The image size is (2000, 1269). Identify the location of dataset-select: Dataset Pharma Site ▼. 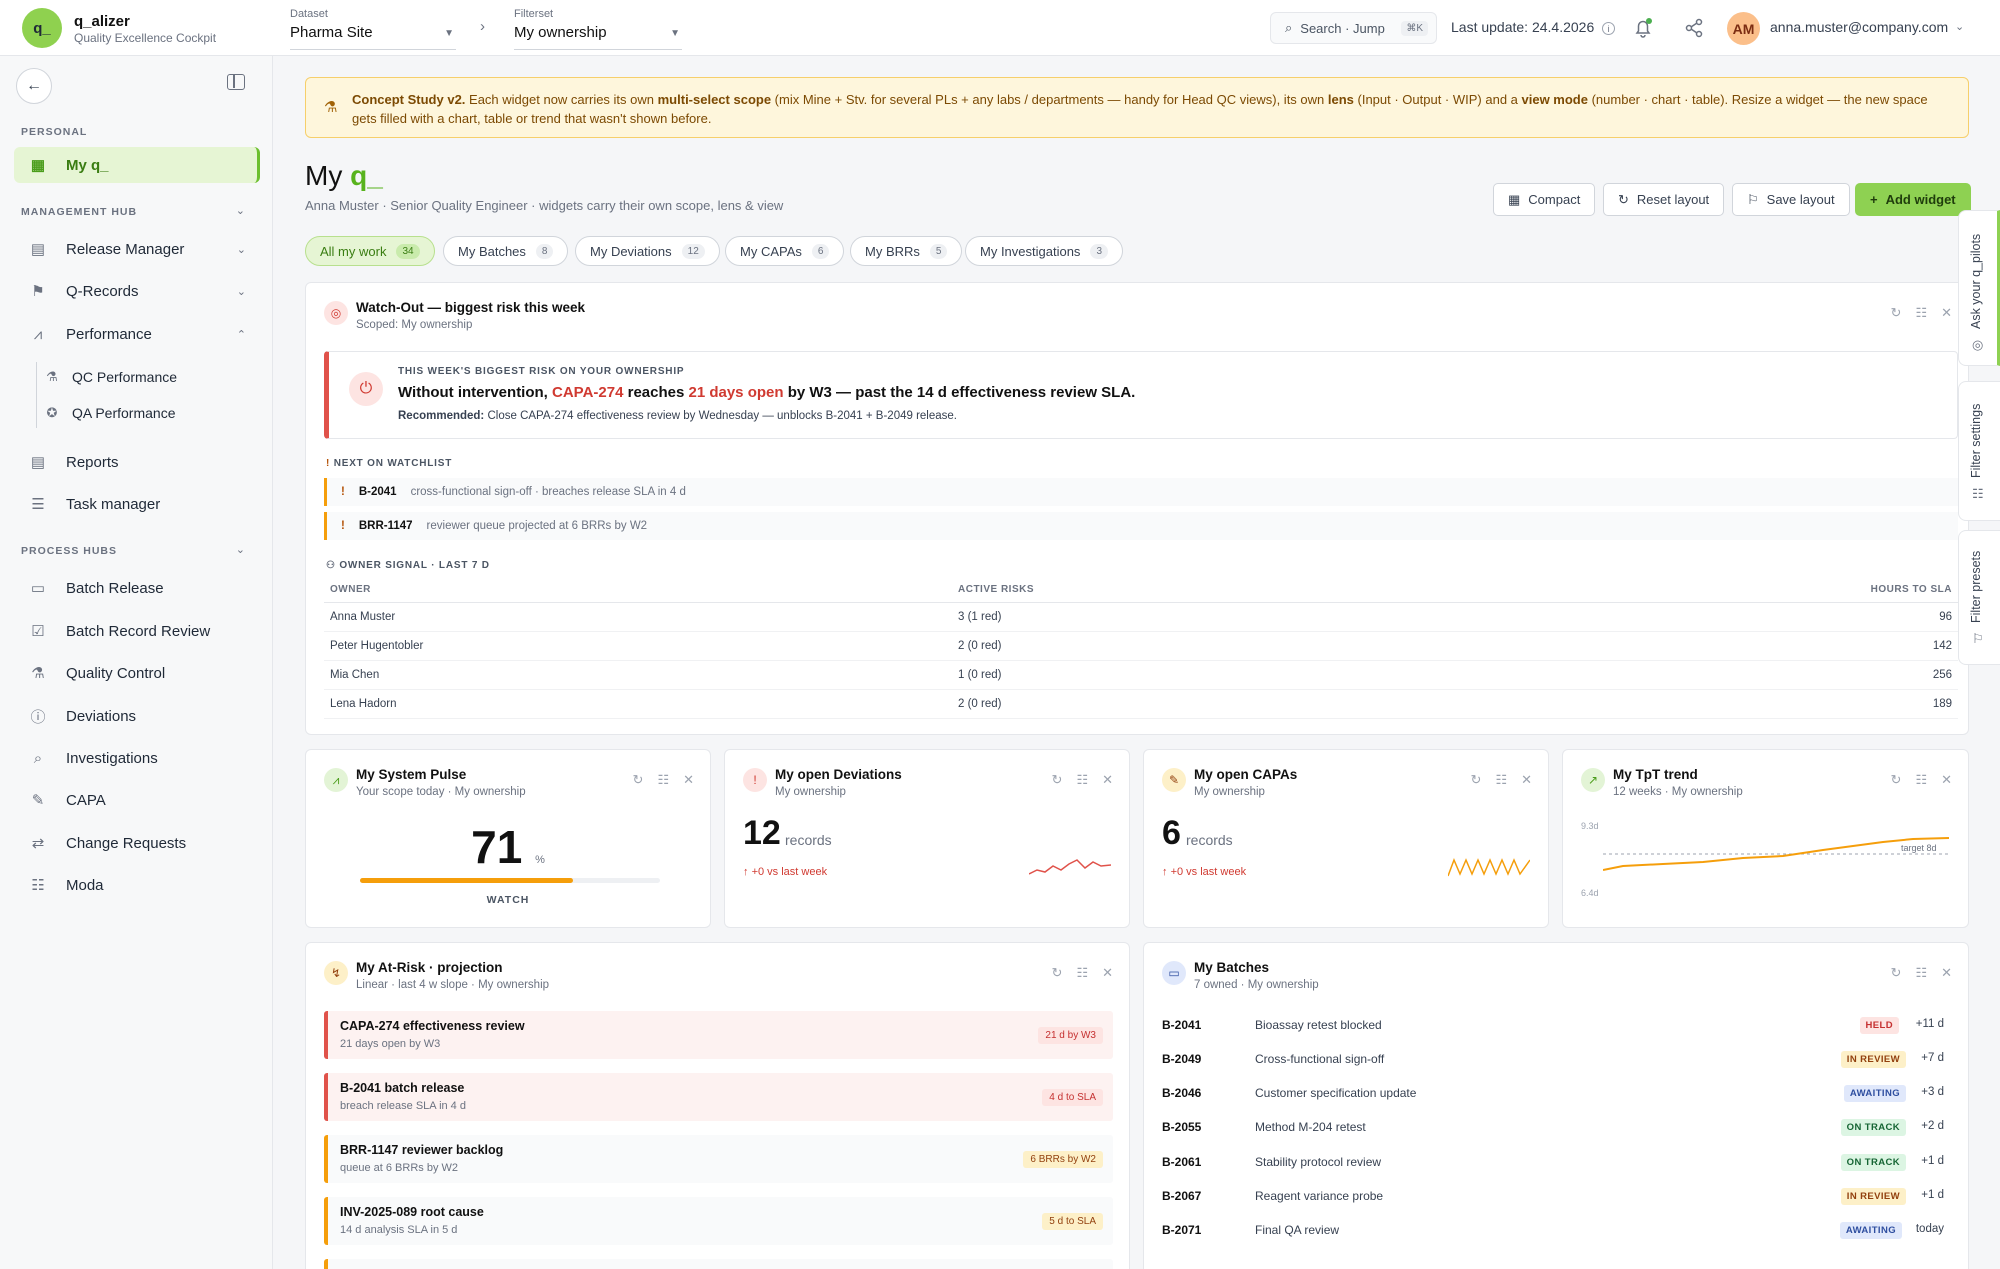
(373, 29).